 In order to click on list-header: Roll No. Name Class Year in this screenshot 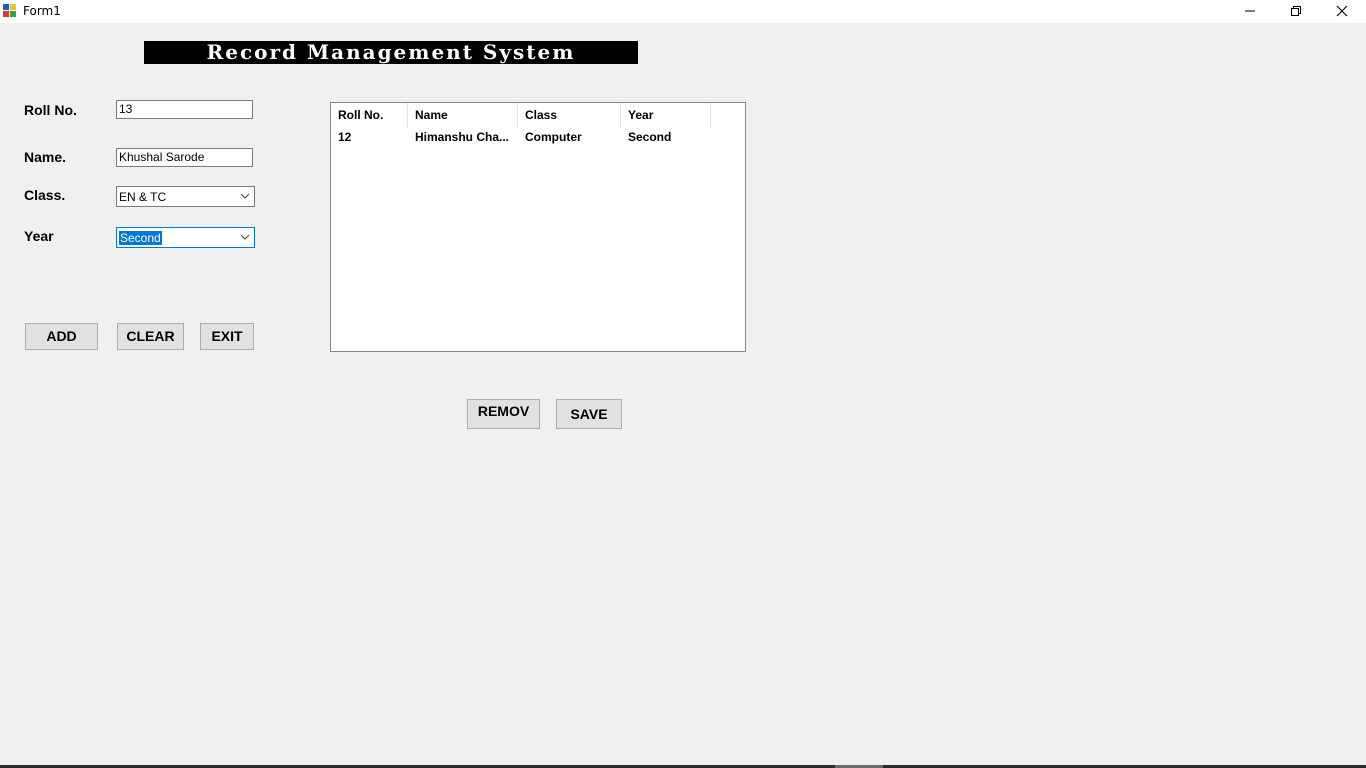, I will do `click(538, 115)`.